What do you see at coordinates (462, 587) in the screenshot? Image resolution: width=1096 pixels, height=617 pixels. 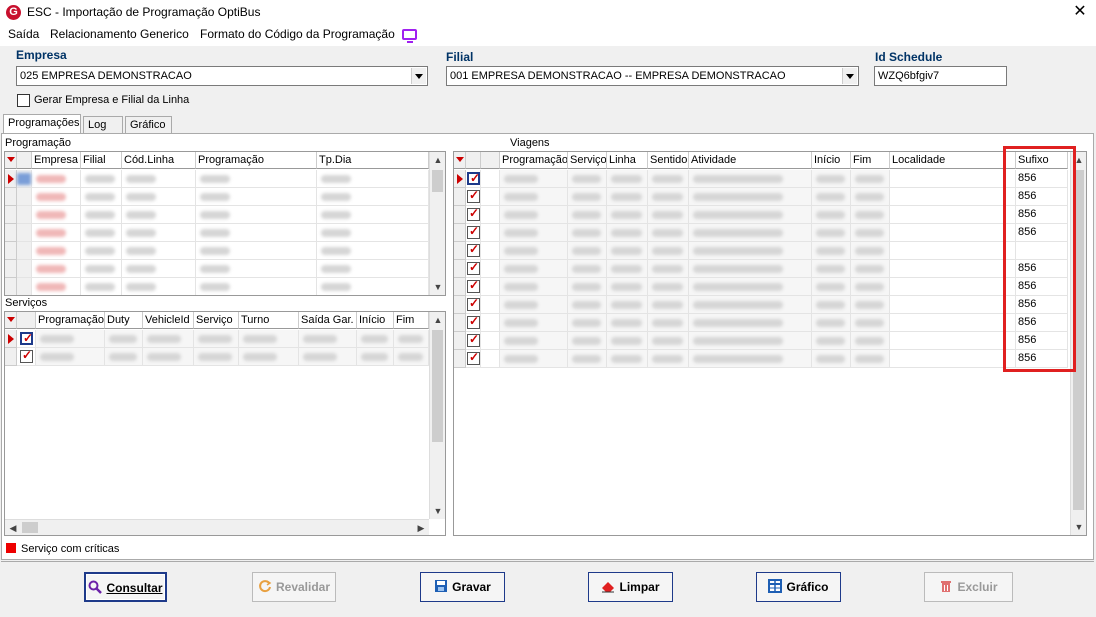 I see `gravar-button: Gravar` at bounding box center [462, 587].